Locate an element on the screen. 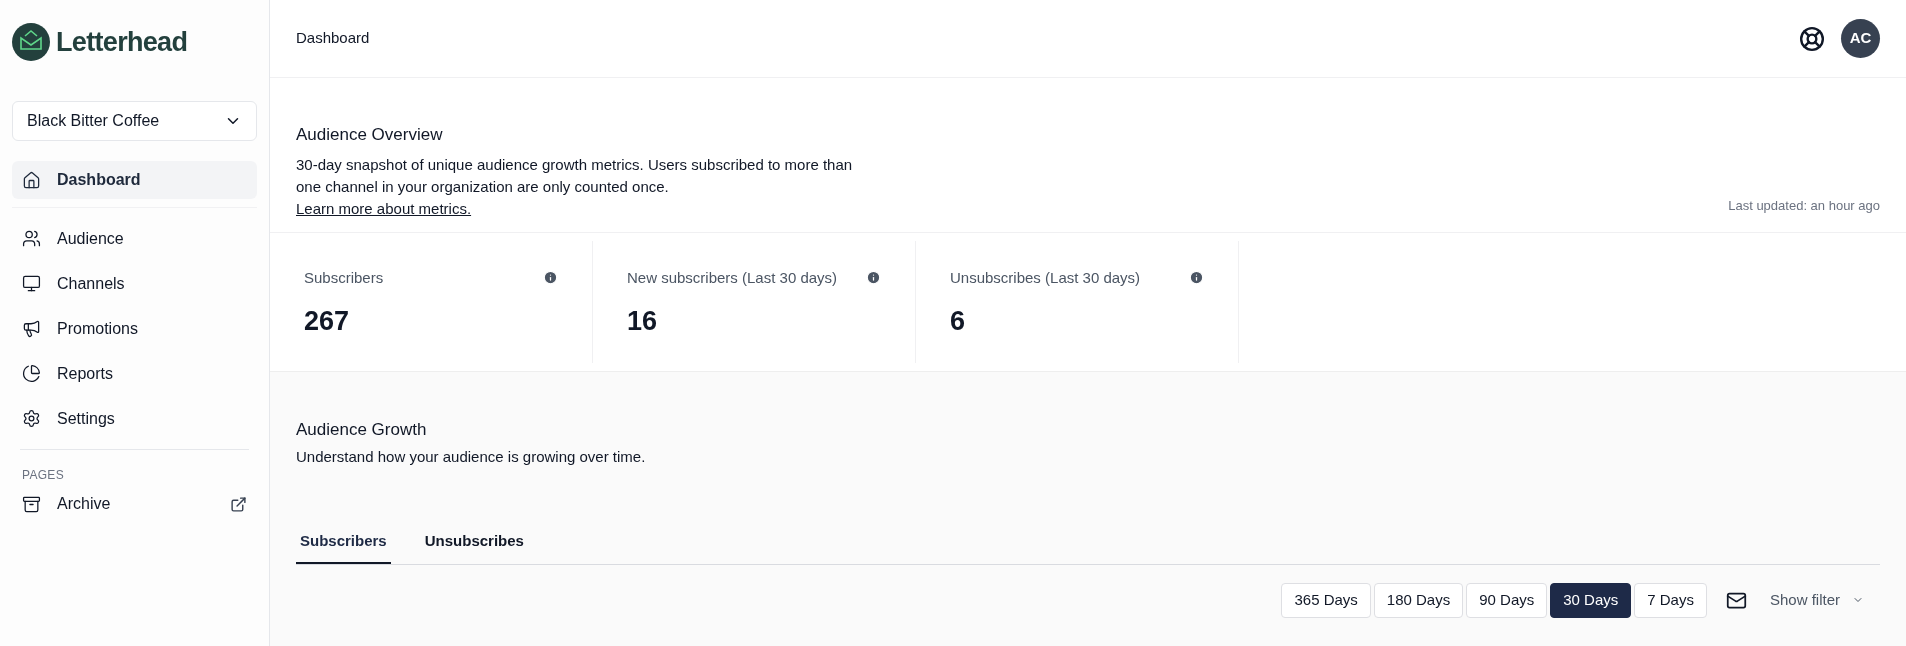 The height and width of the screenshot is (646, 1906). metric-label: Subscribers is located at coordinates (344, 277).